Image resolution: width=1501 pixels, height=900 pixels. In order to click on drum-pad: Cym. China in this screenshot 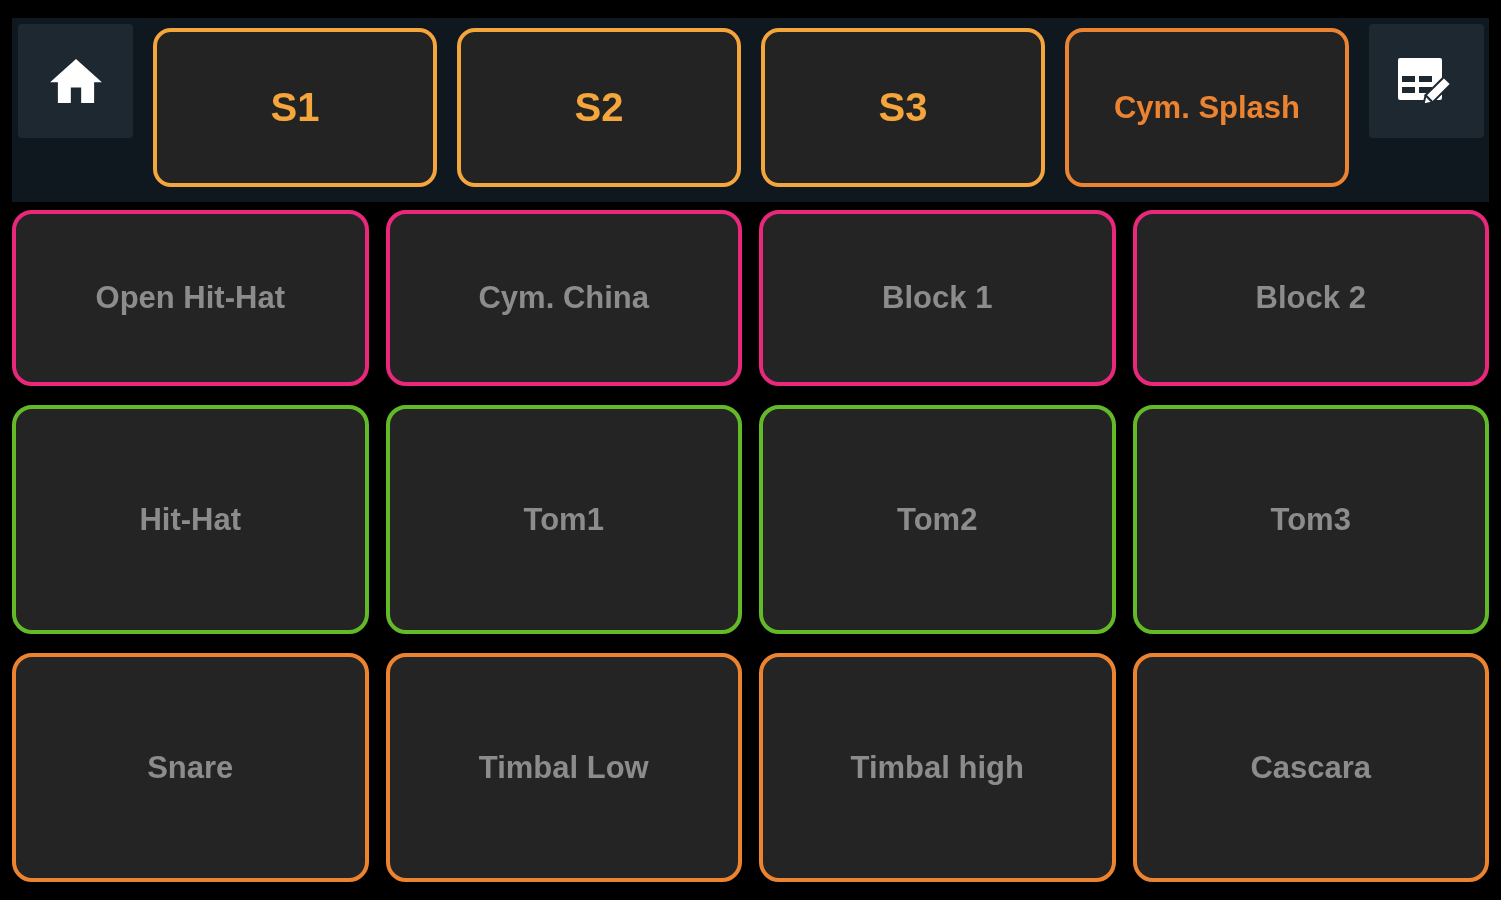, I will do `click(563, 298)`.